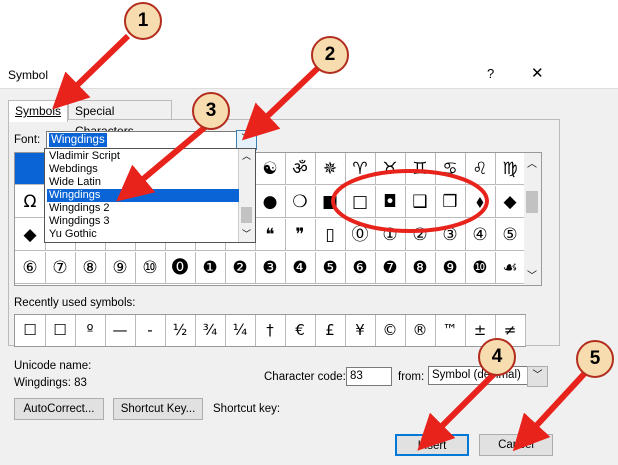 Image resolution: width=618 pixels, height=465 pixels. What do you see at coordinates (90, 268) in the screenshot?
I see `symbol-cell: ⑧` at bounding box center [90, 268].